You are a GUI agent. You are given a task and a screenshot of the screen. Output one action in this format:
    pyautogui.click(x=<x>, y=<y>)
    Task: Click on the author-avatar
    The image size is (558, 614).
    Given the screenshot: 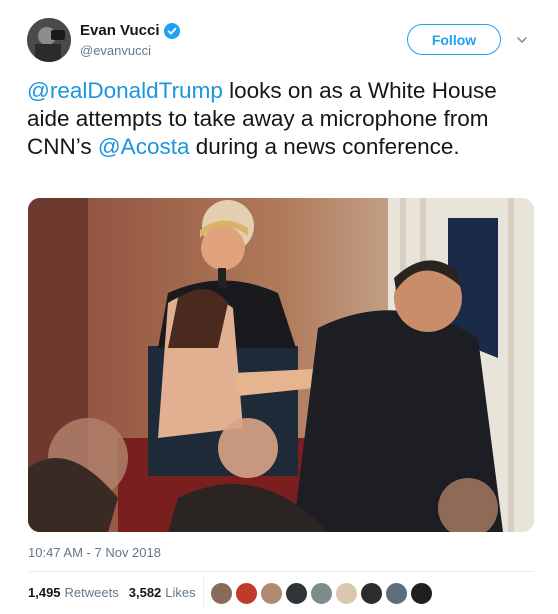 What is the action you would take?
    pyautogui.click(x=49, y=40)
    